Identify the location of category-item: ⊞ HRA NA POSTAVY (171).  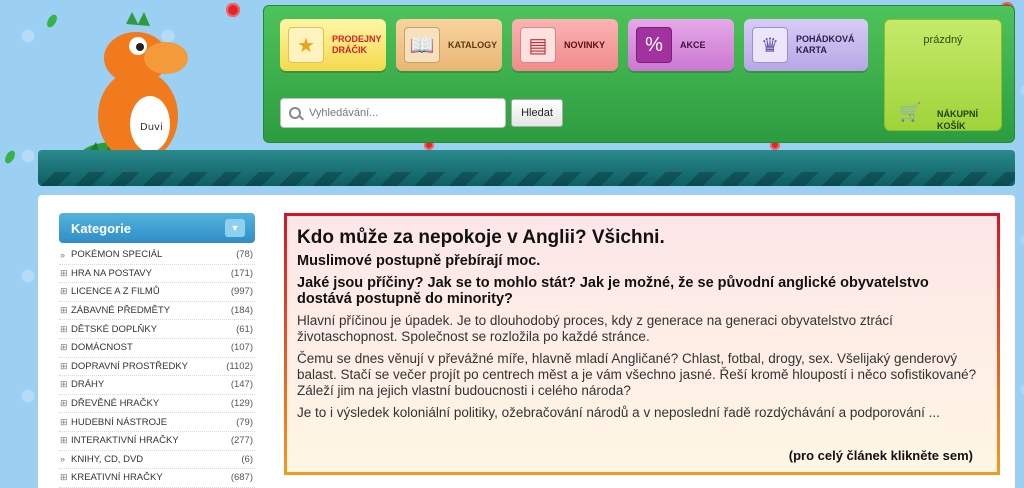
(157, 274).